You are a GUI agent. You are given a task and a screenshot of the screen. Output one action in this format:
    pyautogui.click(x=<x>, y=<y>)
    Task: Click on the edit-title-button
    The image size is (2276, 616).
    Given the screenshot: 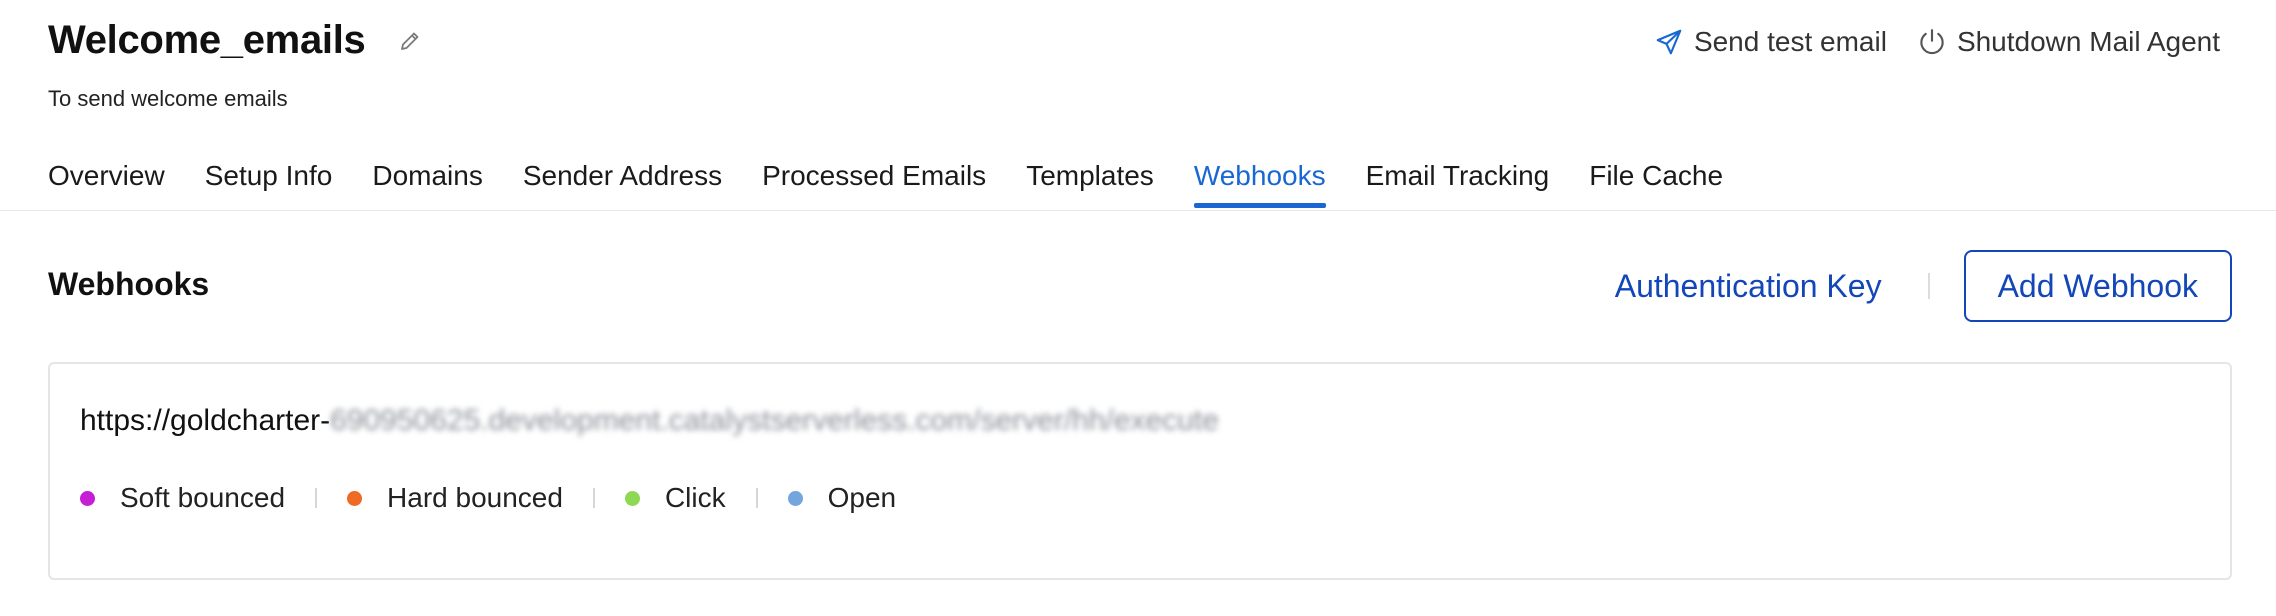 What is the action you would take?
    pyautogui.click(x=410, y=41)
    